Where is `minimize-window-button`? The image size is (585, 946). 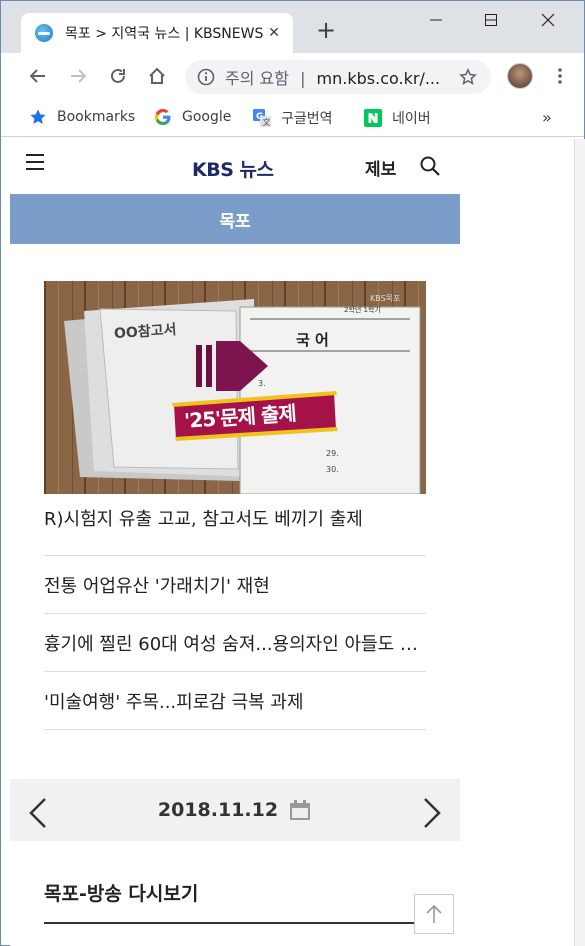
minimize-window-button is located at coordinates (436, 20).